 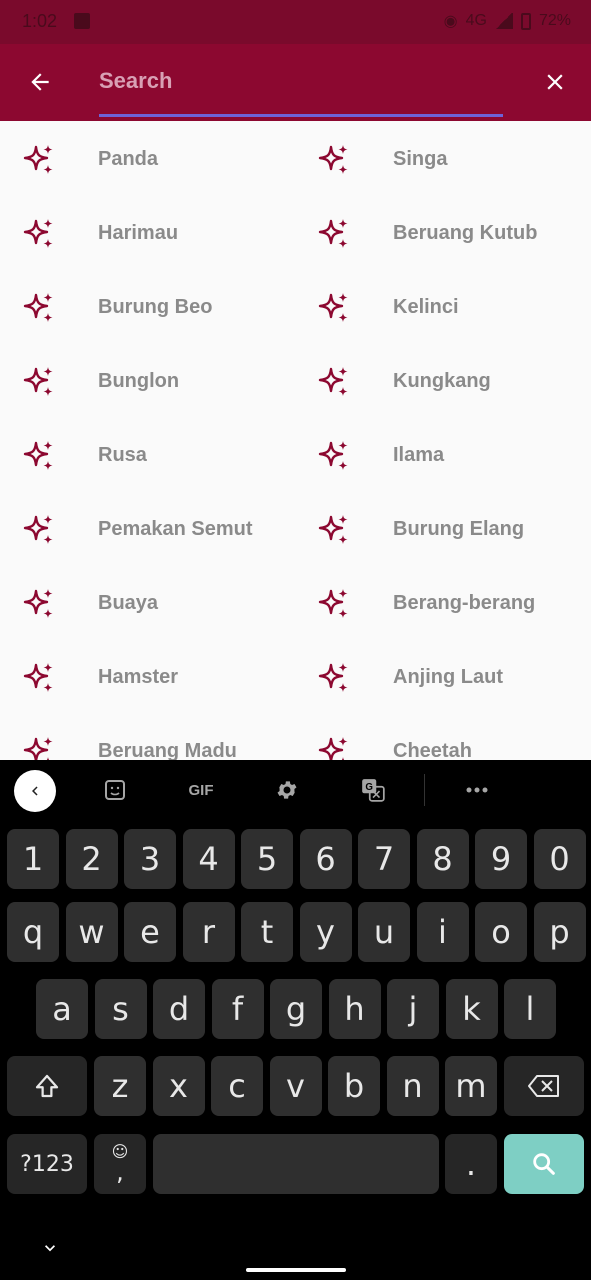 What do you see at coordinates (501, 932) in the screenshot?
I see `key-o: o` at bounding box center [501, 932].